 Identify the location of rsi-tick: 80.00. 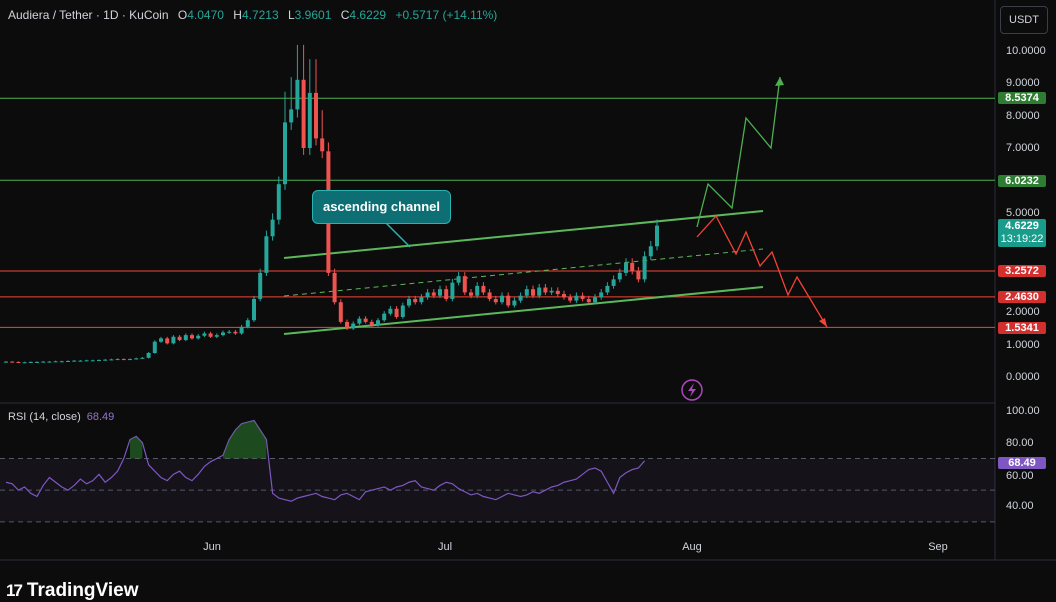
(1020, 443).